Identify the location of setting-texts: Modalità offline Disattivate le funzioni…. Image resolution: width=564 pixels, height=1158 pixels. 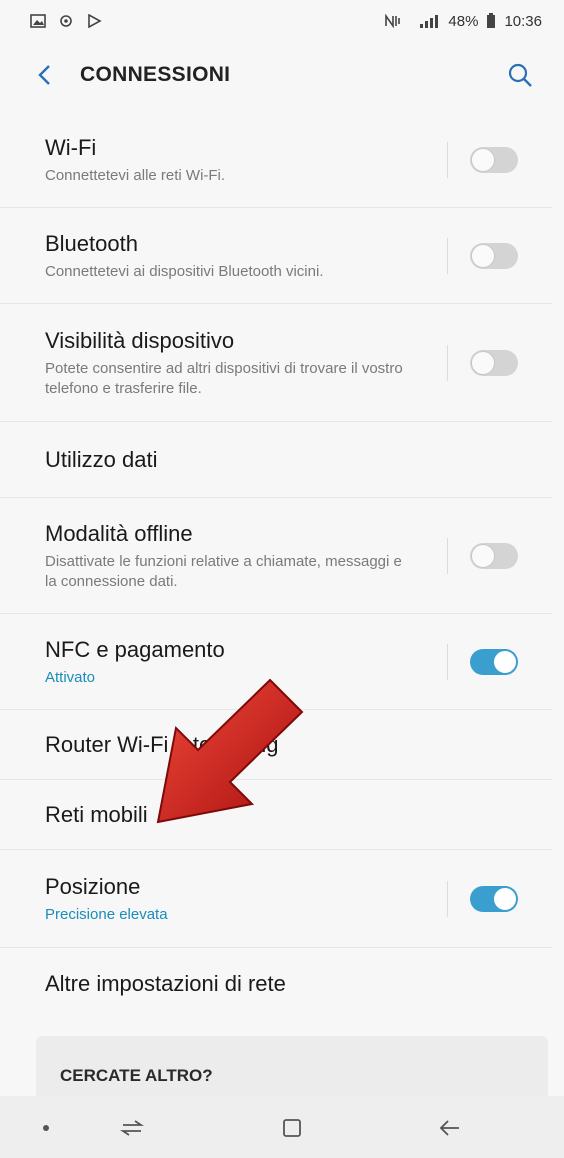
(246, 556).